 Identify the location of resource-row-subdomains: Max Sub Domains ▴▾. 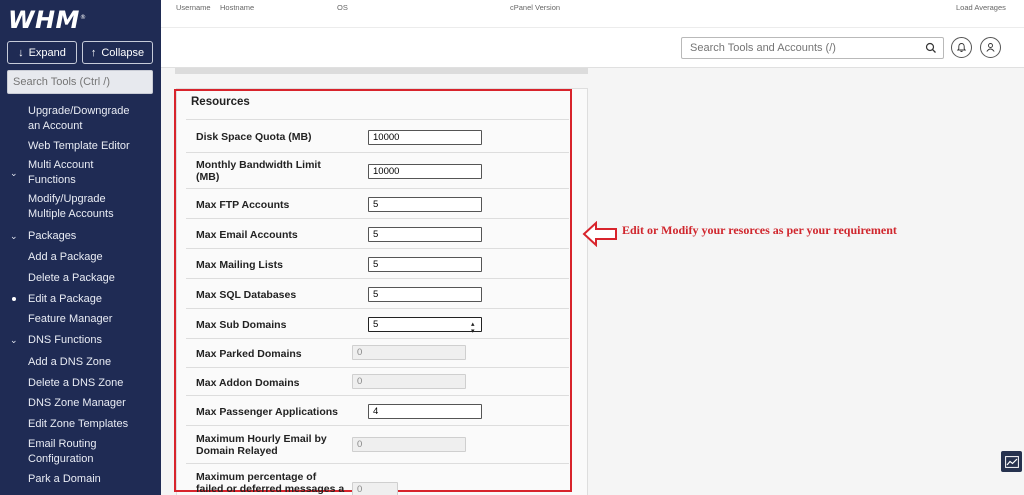
(377, 323).